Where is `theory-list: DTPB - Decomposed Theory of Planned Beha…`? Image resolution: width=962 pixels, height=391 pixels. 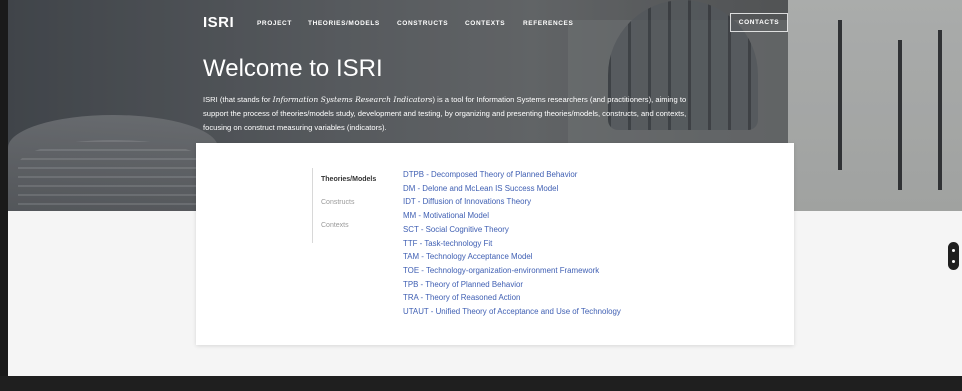 theory-list: DTPB - Decomposed Theory of Planned Beha… is located at coordinates (512, 243).